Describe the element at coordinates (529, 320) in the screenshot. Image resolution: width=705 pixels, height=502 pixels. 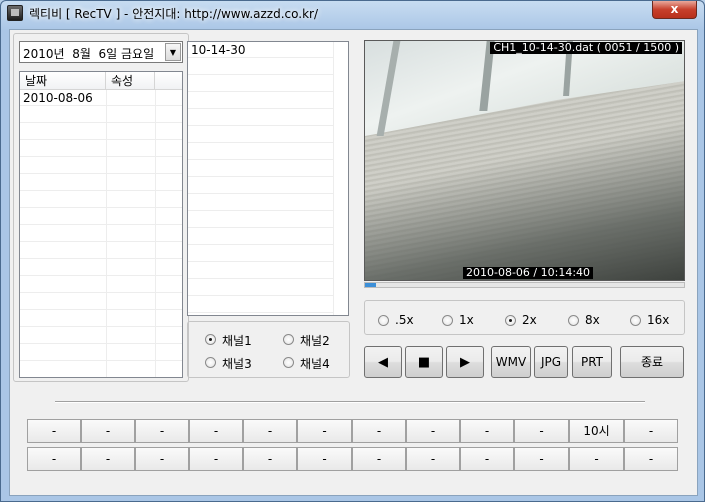
I see `speed-2x-label: 2x` at that location.